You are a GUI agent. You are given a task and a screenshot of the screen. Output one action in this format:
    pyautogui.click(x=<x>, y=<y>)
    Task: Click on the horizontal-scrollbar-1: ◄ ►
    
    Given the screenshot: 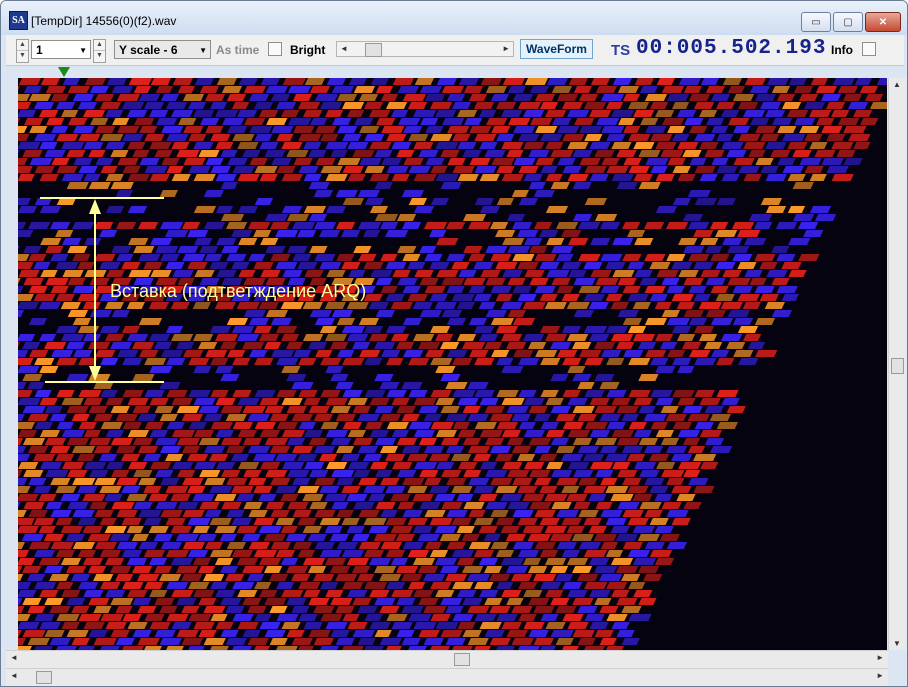 What is the action you would take?
    pyautogui.click(x=447, y=659)
    